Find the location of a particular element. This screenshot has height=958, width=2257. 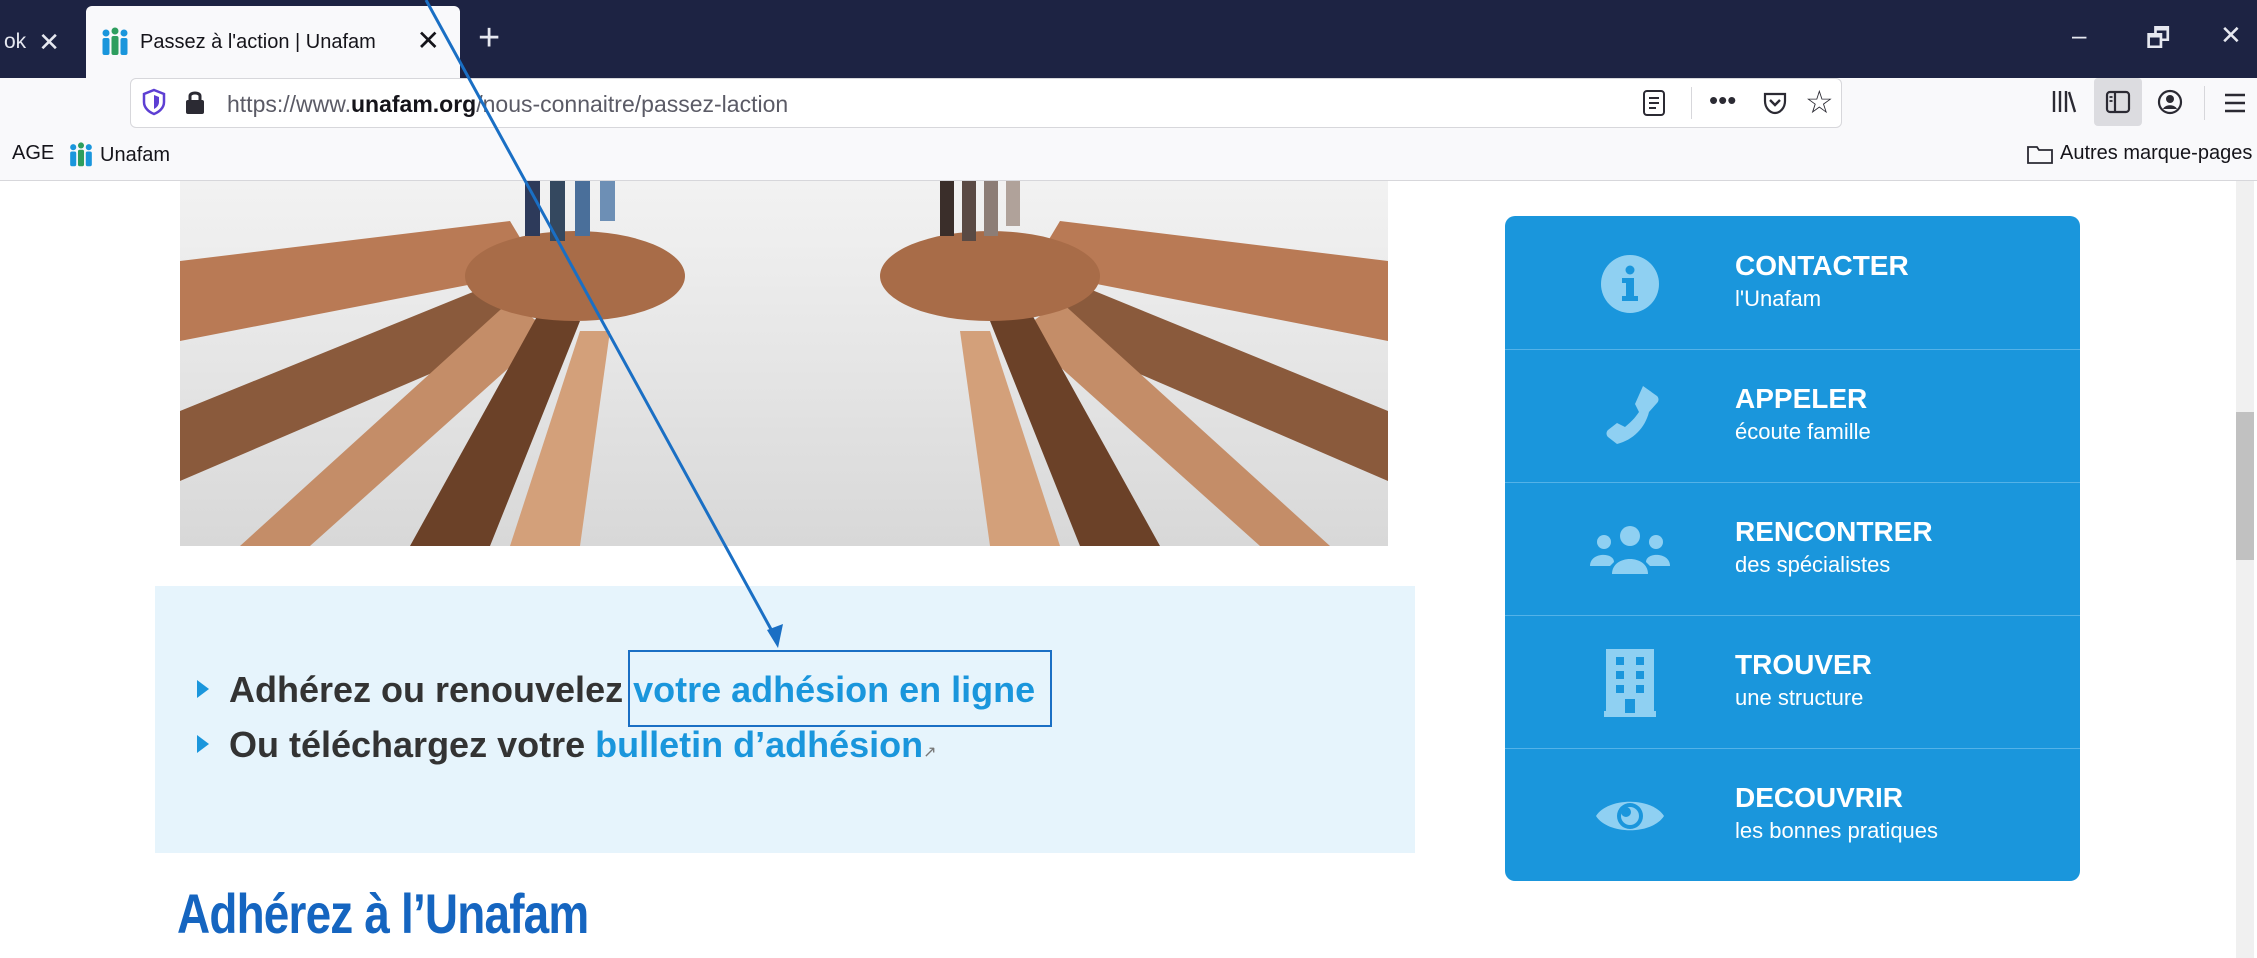

panel-item-subtitle: écoute famille is located at coordinates (1803, 431).